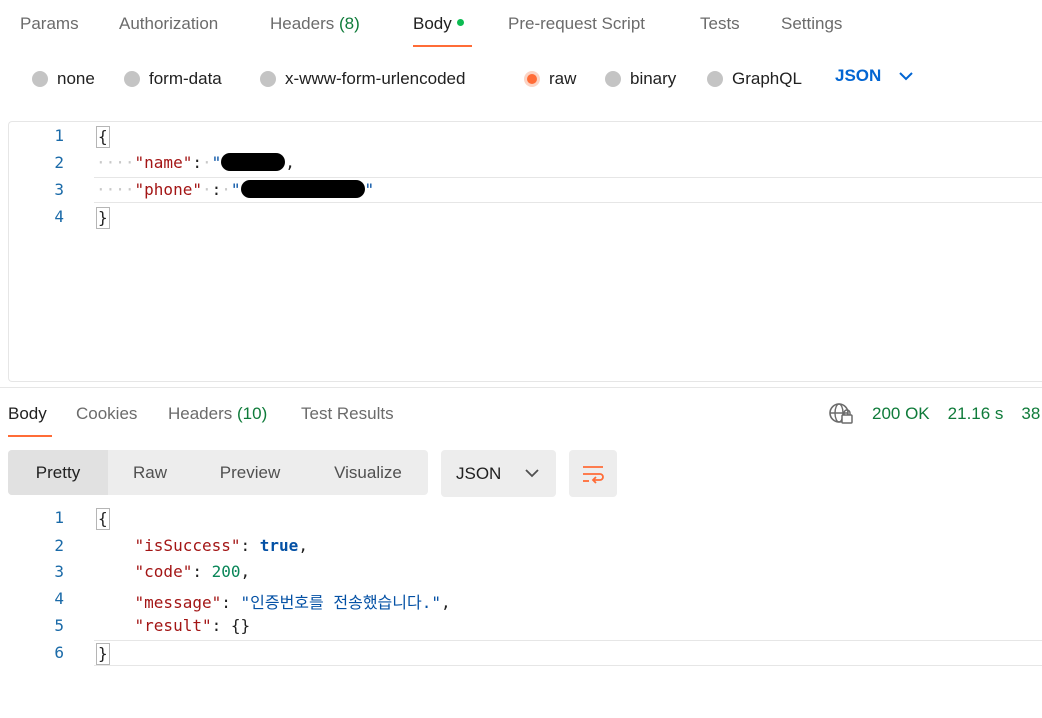  I want to click on headers-count: (10), so click(252, 413).